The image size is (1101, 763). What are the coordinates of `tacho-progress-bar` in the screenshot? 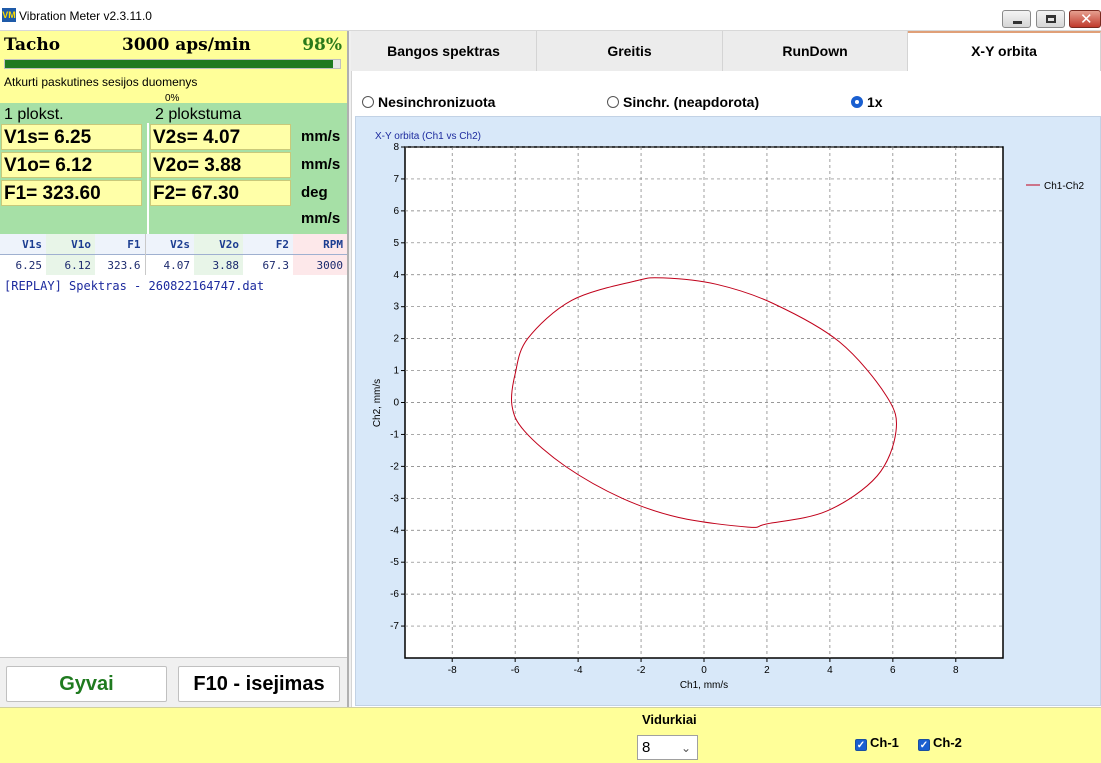 It's located at (172, 64).